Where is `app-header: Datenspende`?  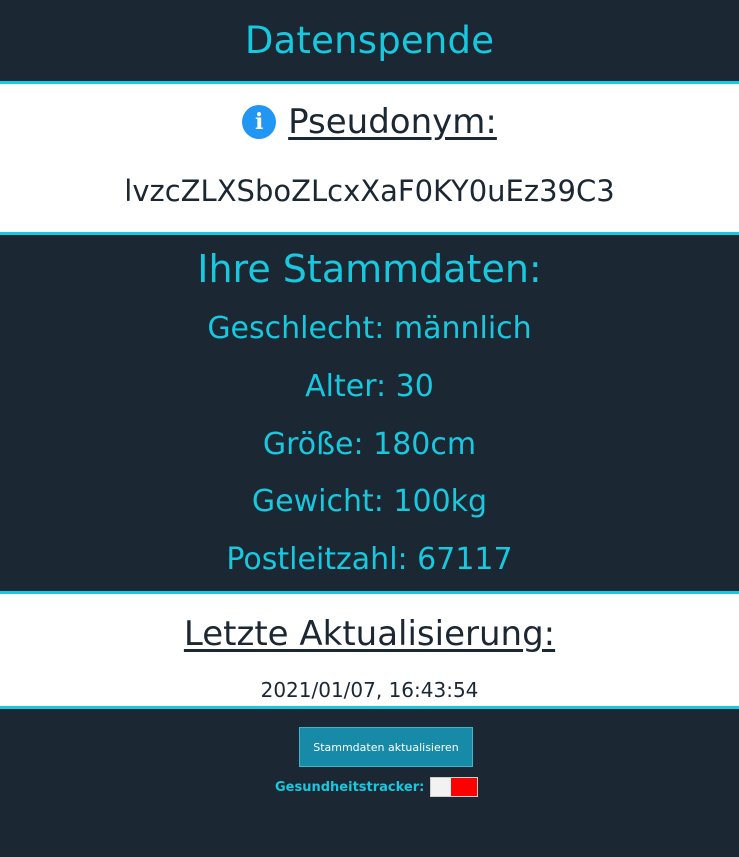 app-header: Datenspende is located at coordinates (369, 40).